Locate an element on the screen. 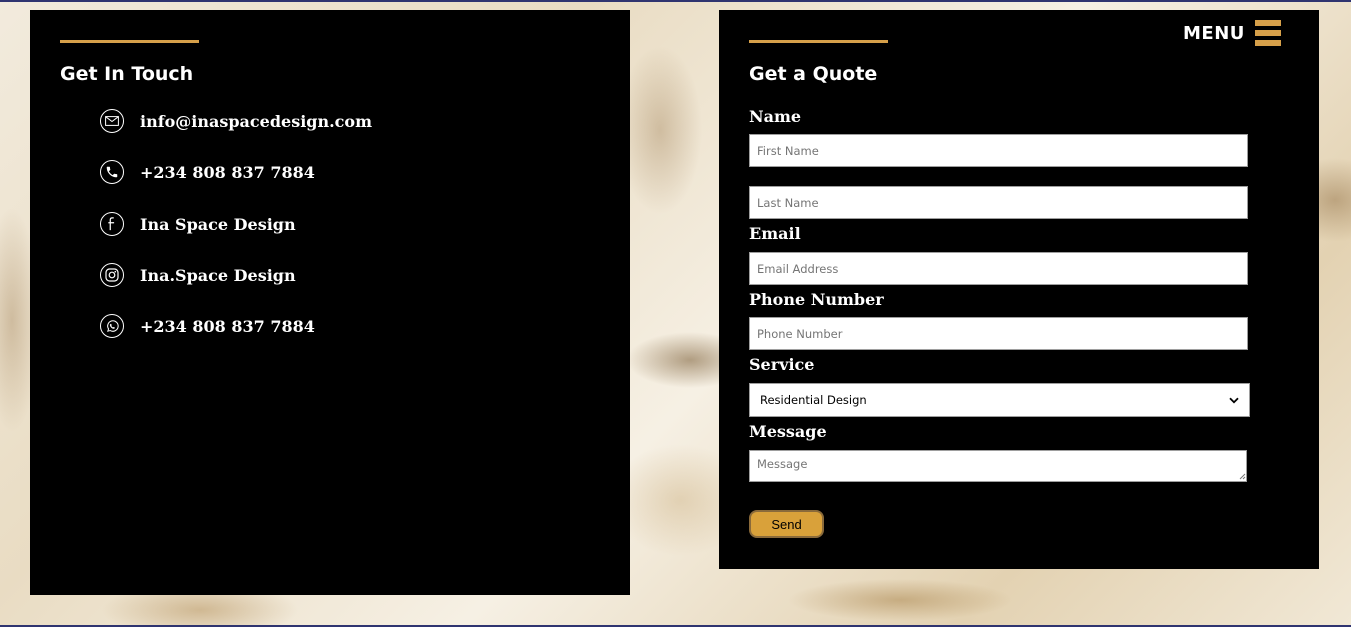 The height and width of the screenshot is (627, 1351). page-top-border is located at coordinates (675, 1).